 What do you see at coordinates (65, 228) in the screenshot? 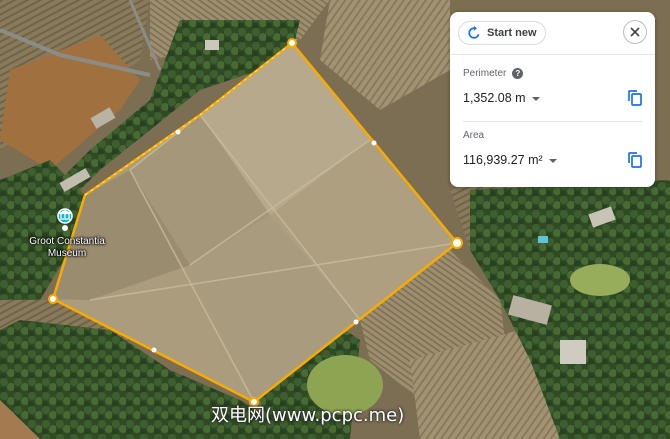
I see `map-pin-dot` at bounding box center [65, 228].